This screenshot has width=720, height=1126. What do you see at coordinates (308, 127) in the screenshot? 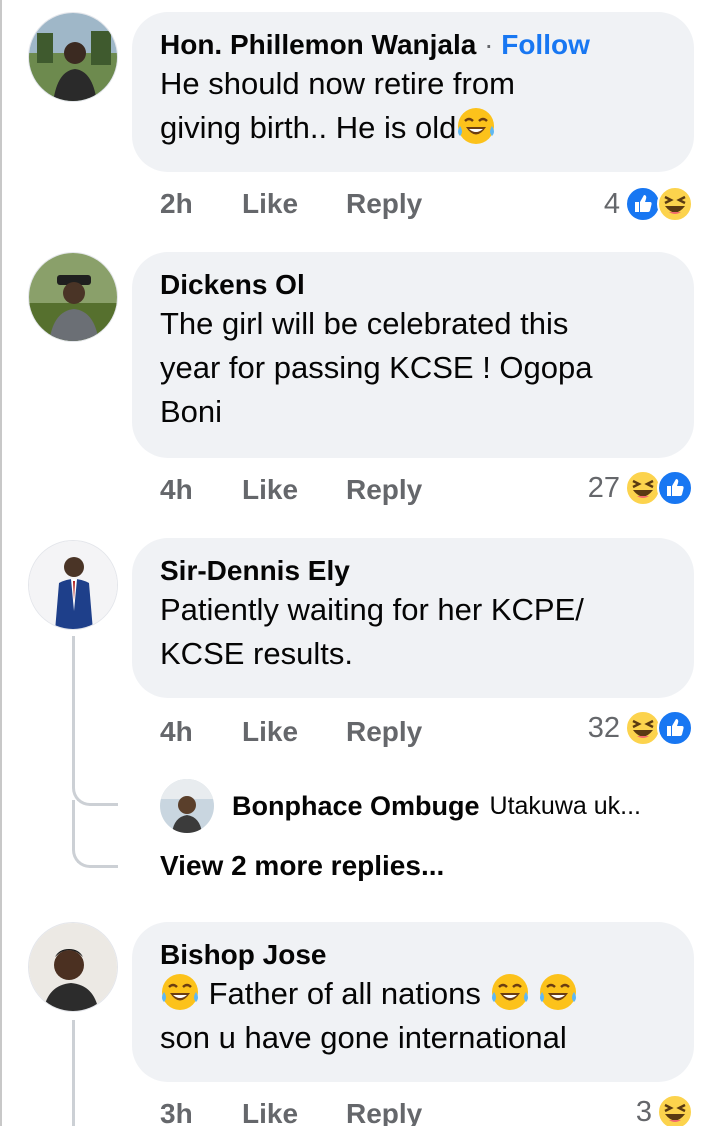
I see `comment-text: giving birth.. He is old` at bounding box center [308, 127].